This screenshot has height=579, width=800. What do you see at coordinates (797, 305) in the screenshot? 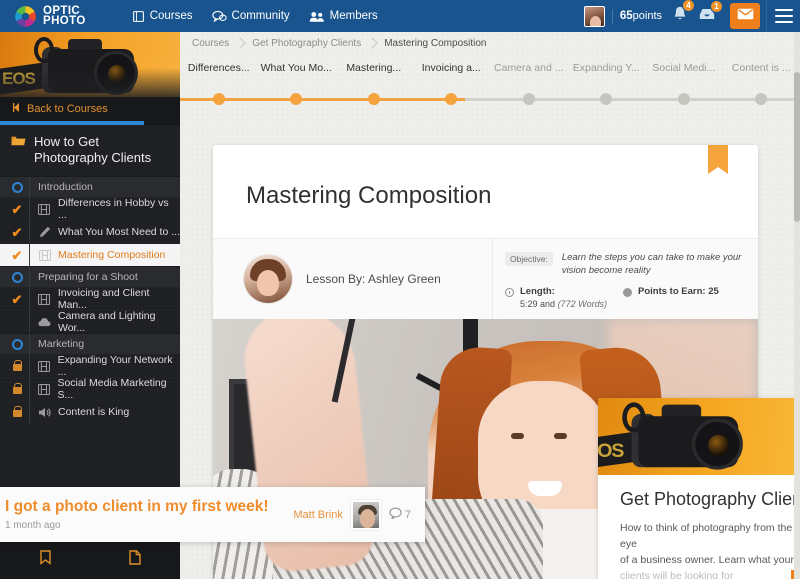
I see `page-scrollbar-track` at bounding box center [797, 305].